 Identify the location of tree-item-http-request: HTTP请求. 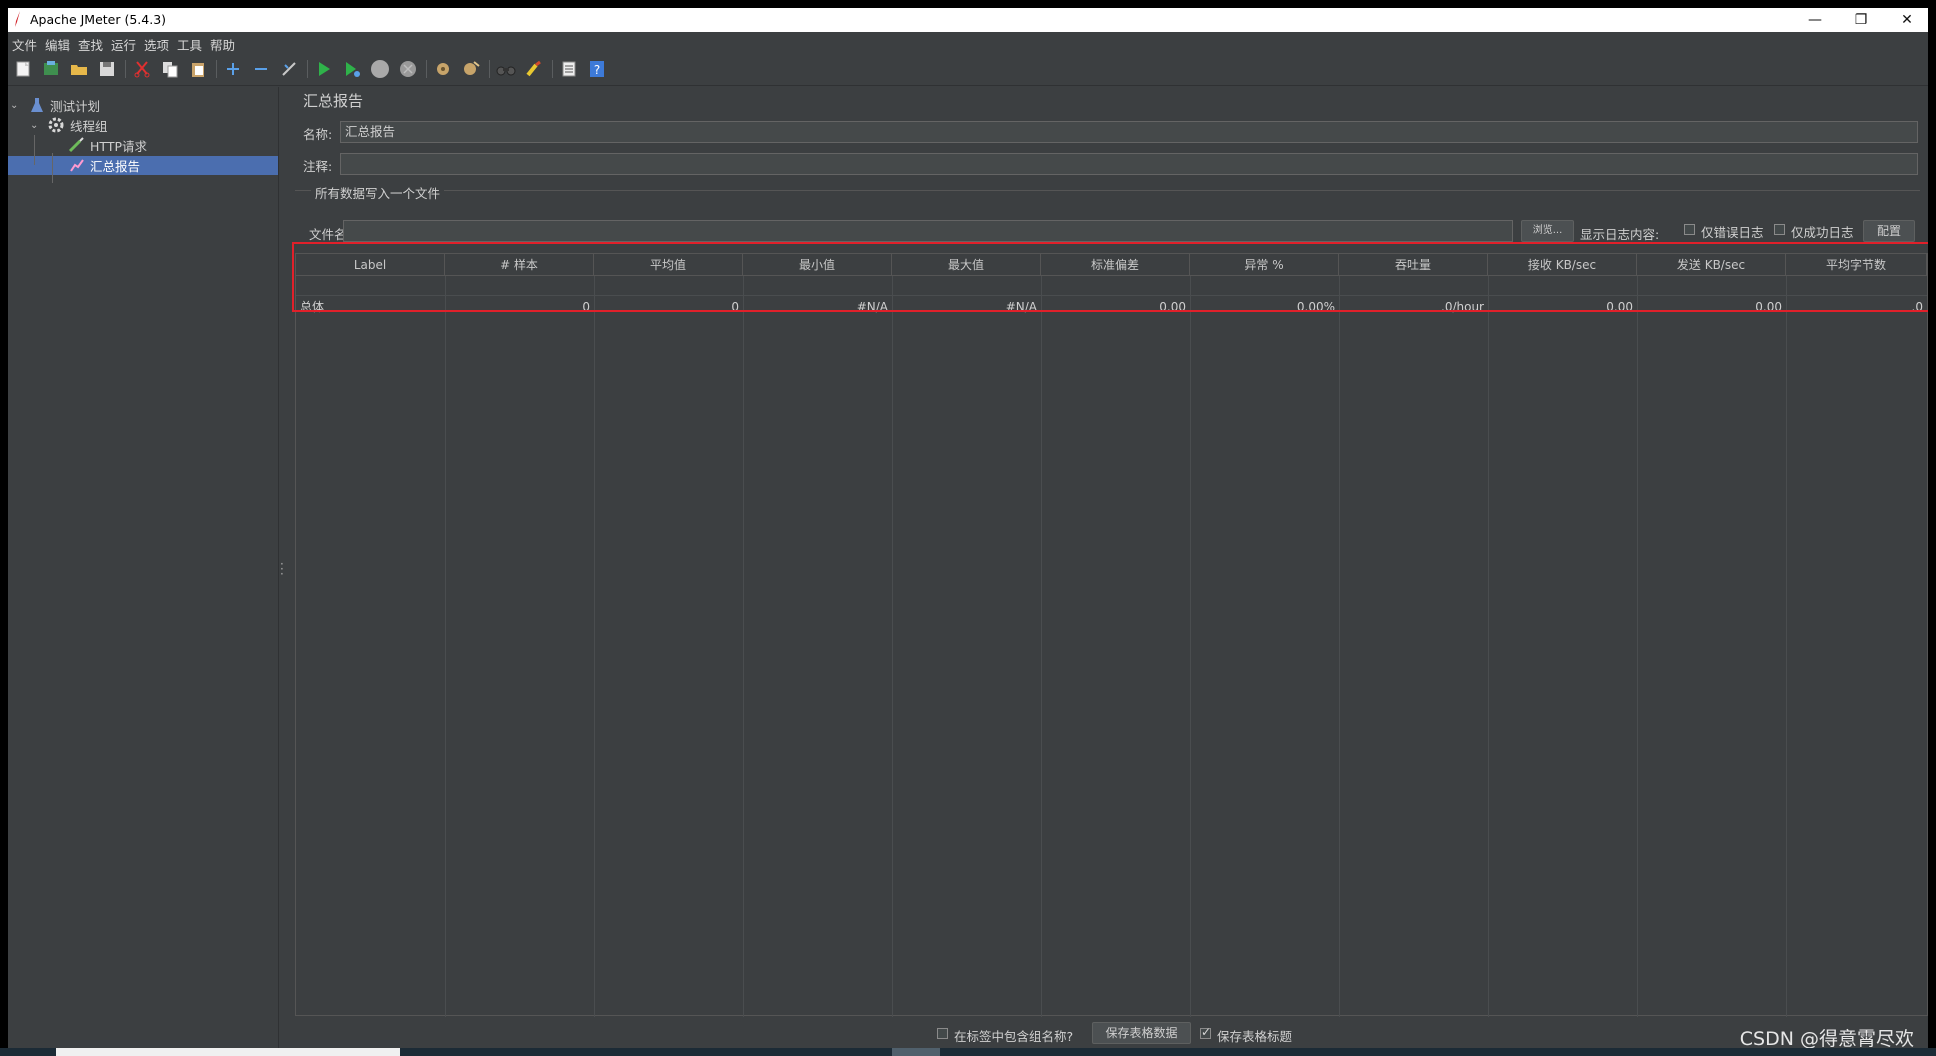
(143, 145).